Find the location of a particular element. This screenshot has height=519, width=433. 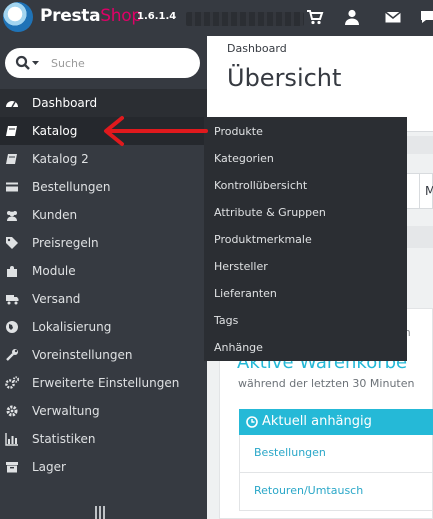

sidebar-item-label: Erweiterte Einstellungen is located at coordinates (106, 383).